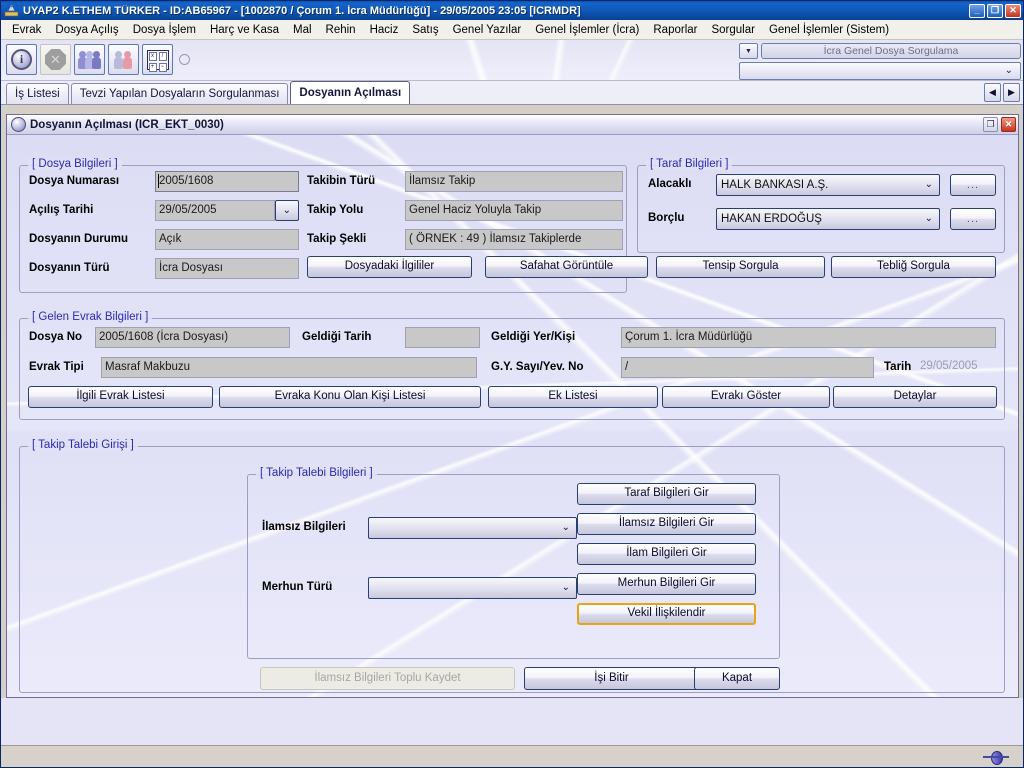  What do you see at coordinates (566, 267) in the screenshot?
I see `safahat-goruntule-button: Safahat Görüntüle` at bounding box center [566, 267].